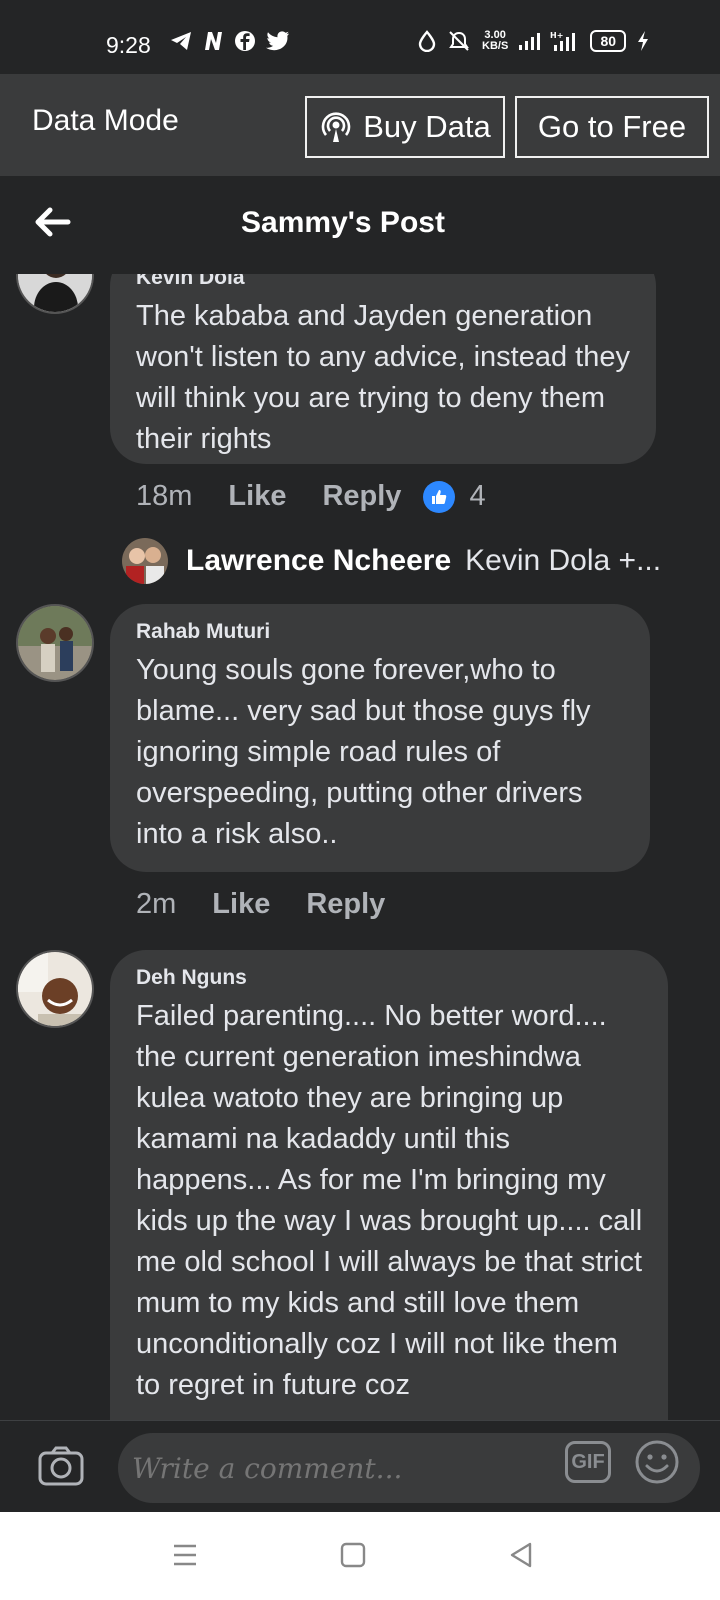 This screenshot has height=1600, width=720. Describe the element at coordinates (318, 561) in the screenshot. I see `reply-author: Lawrence Ncheere` at that location.